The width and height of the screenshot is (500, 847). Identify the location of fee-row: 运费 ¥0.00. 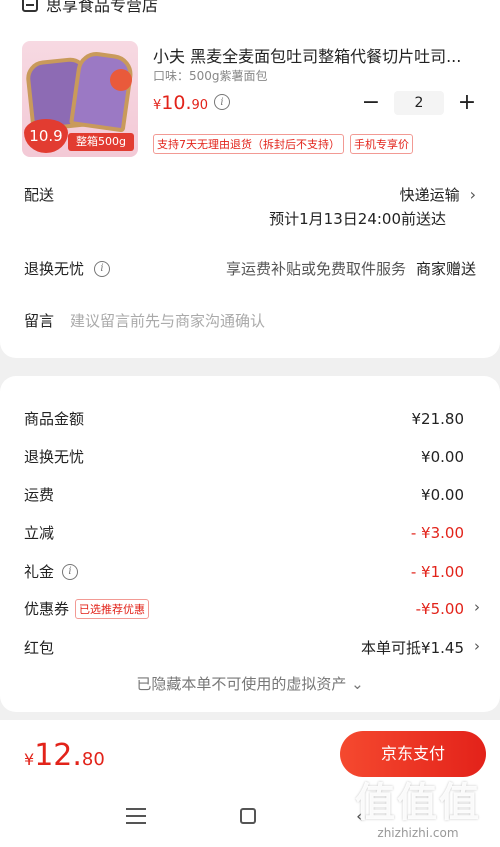
(244, 494).